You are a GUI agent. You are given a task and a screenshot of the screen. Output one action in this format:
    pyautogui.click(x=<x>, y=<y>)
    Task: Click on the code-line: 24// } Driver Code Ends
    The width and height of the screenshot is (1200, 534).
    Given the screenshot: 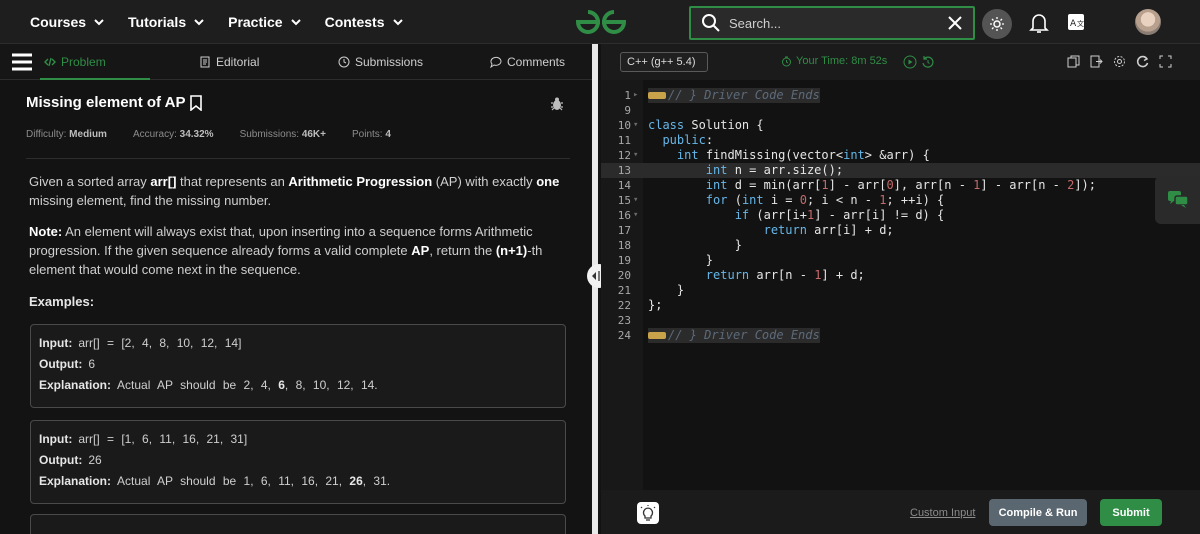 What is the action you would take?
    pyautogui.click(x=718, y=335)
    